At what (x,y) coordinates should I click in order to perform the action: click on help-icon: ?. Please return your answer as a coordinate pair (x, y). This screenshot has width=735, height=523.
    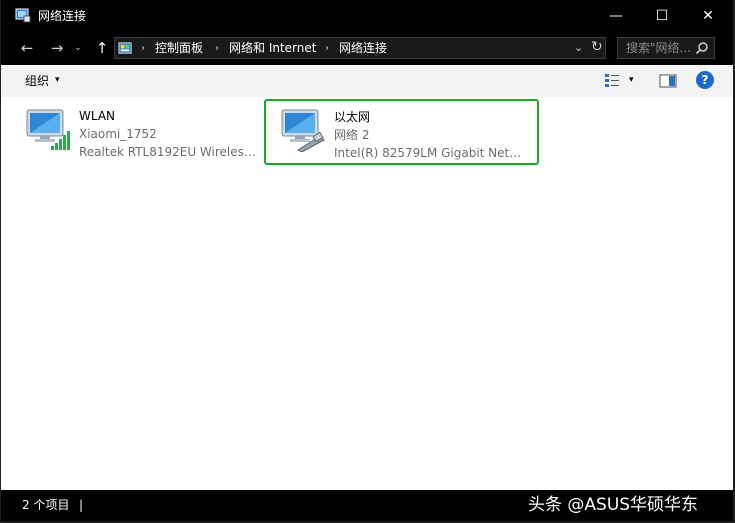
    Looking at the image, I should click on (705, 80).